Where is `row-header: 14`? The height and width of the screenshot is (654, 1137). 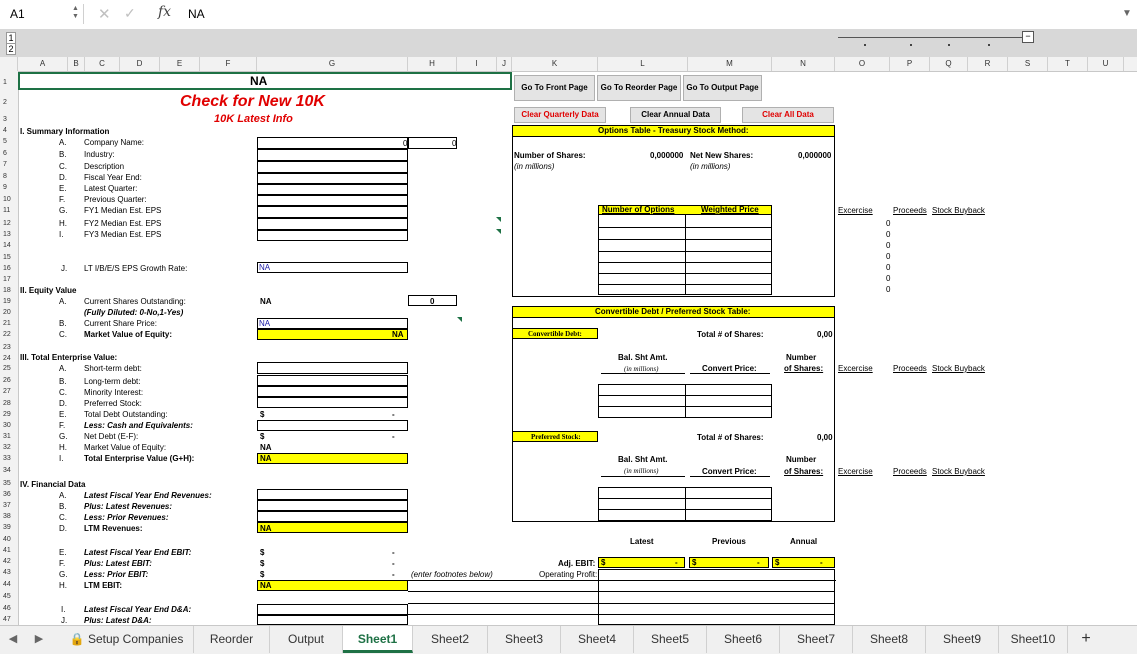
row-header: 14 is located at coordinates (9, 245).